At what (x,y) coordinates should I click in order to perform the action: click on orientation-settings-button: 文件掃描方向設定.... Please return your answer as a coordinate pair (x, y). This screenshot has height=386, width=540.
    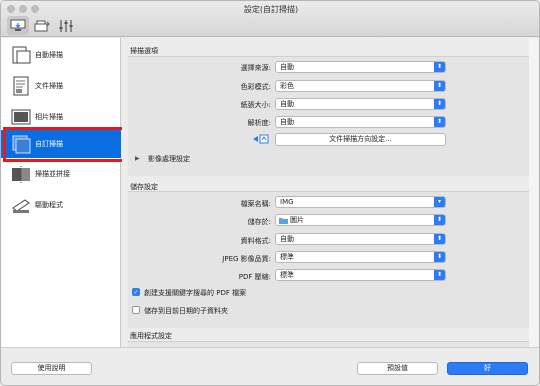
    Looking at the image, I should click on (360, 139).